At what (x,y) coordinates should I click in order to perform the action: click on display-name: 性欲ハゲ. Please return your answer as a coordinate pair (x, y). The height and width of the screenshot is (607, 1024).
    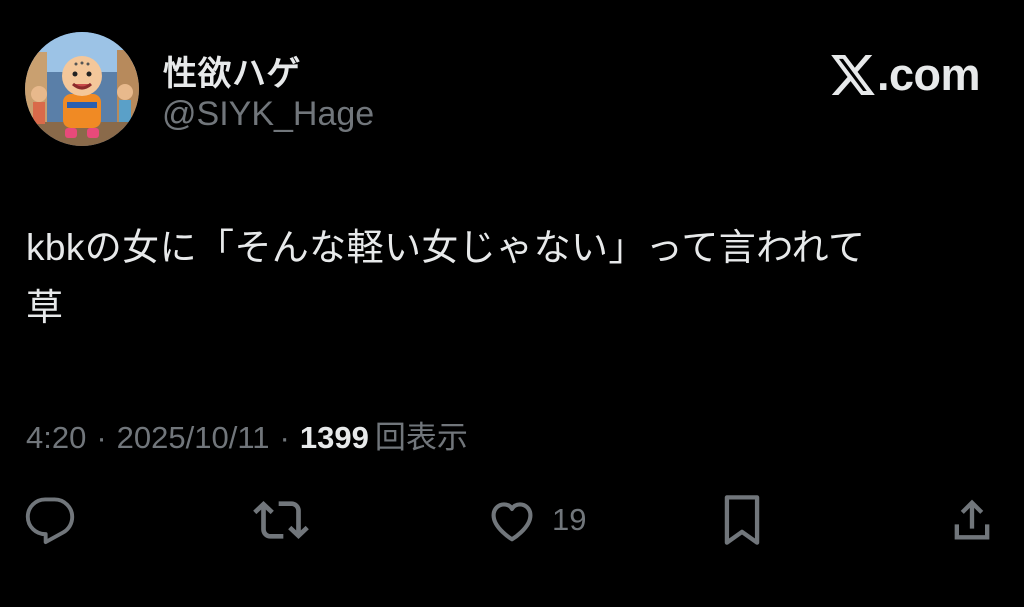
    Looking at the image, I should click on (232, 70).